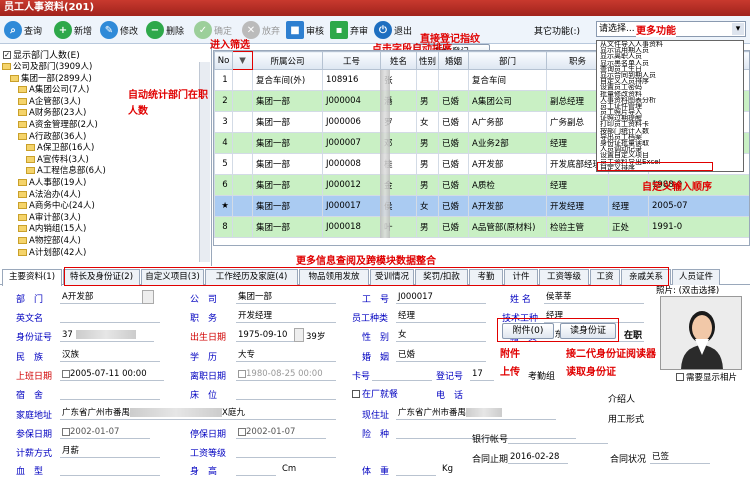 The height and width of the screenshot is (477, 750). Describe the element at coordinates (482, 227) in the screenshot. I see `table-row: 8集团一部J000018叶男已婚A品管部(原材料)检验主管正处1991-0` at that location.